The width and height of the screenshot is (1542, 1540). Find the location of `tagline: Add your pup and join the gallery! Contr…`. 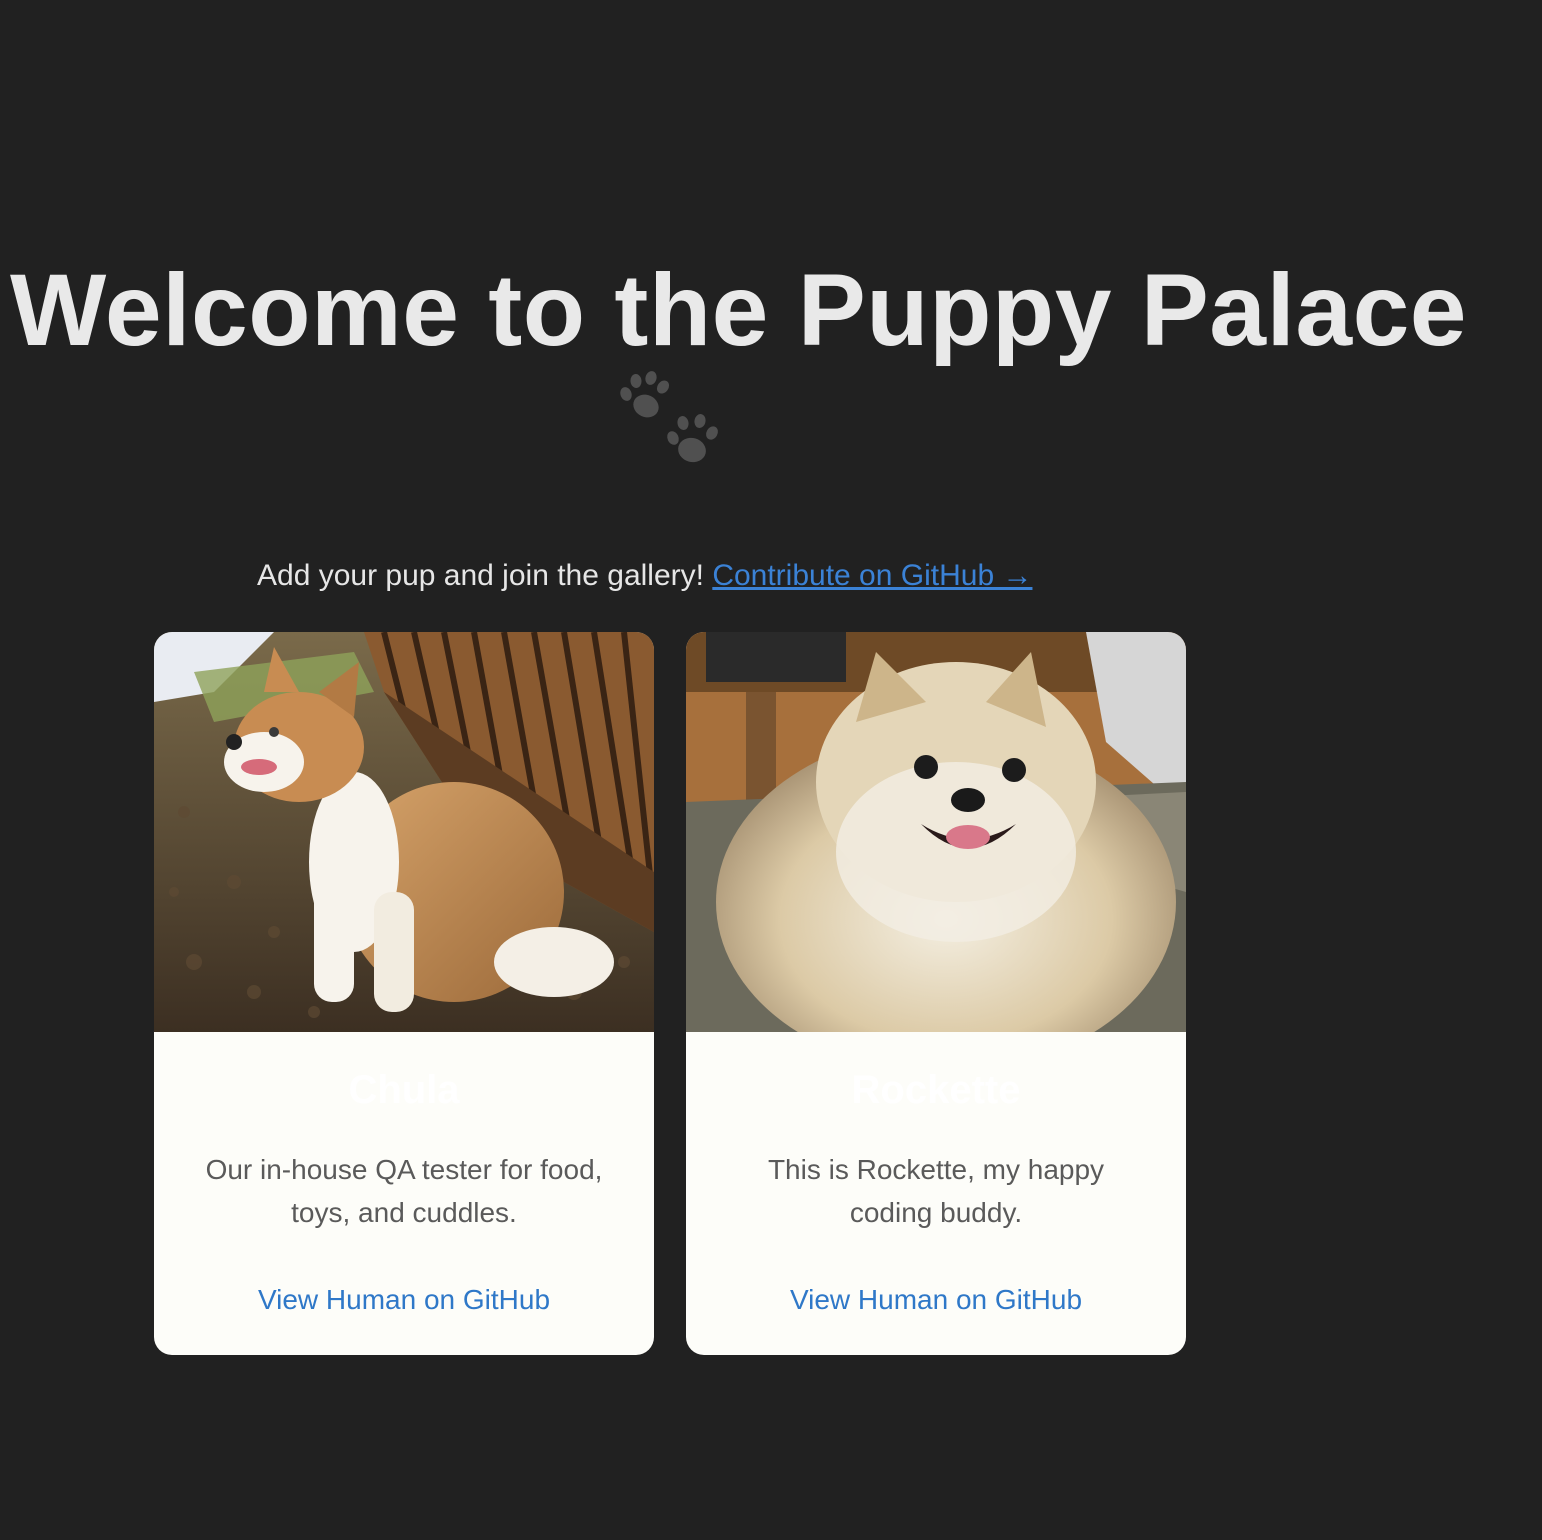

tagline: Add your pup and join the gallery! Contr… is located at coordinates (644, 576).